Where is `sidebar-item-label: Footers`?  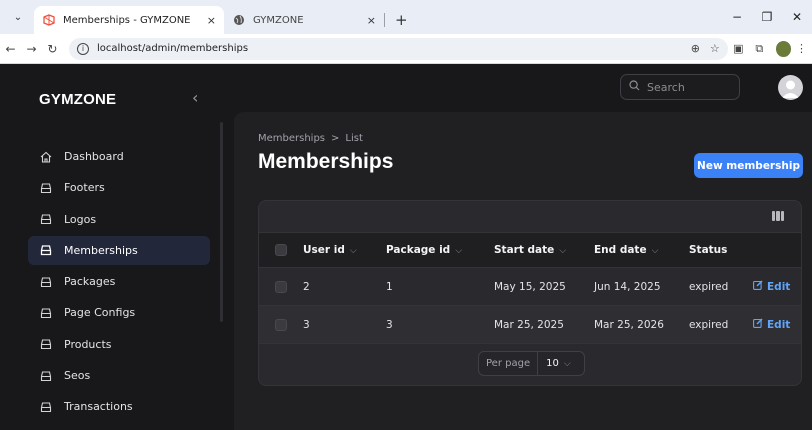
sidebar-item-label: Footers is located at coordinates (84, 188).